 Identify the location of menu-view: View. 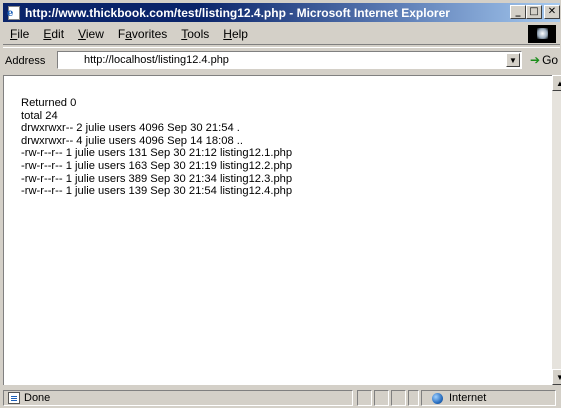
(91, 34).